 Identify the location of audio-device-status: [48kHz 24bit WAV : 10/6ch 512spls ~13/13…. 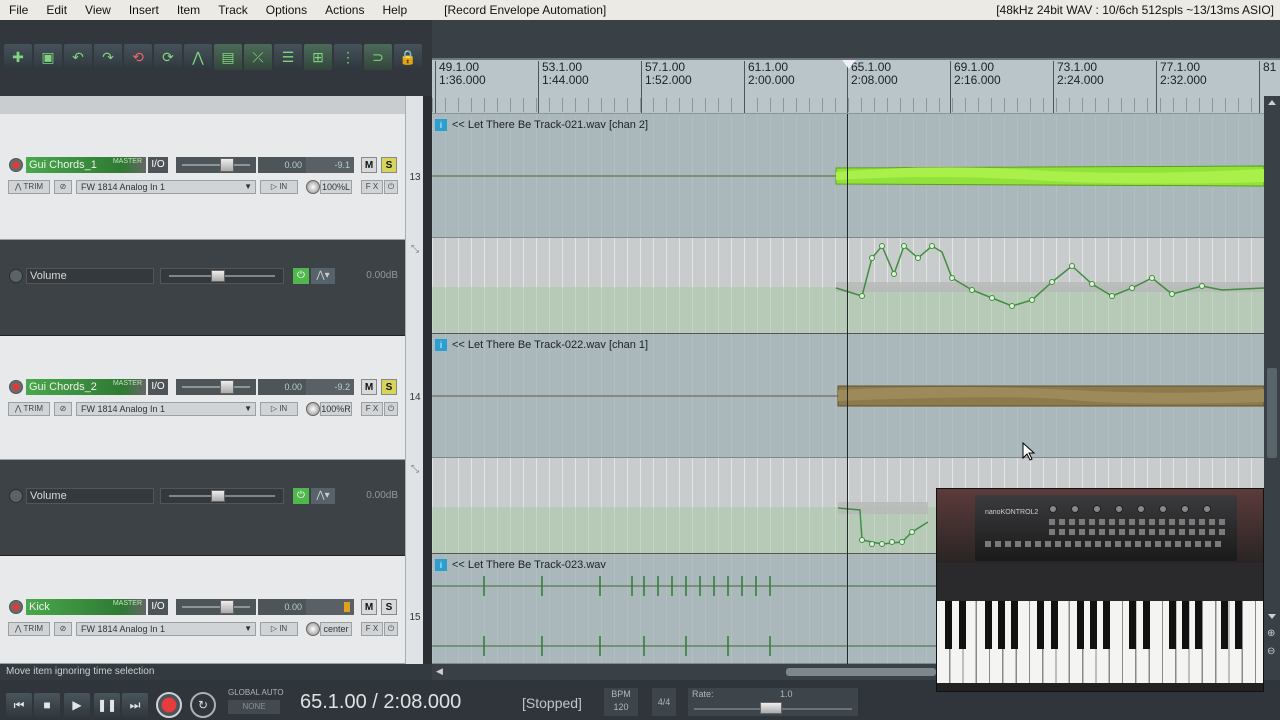
(1135, 10).